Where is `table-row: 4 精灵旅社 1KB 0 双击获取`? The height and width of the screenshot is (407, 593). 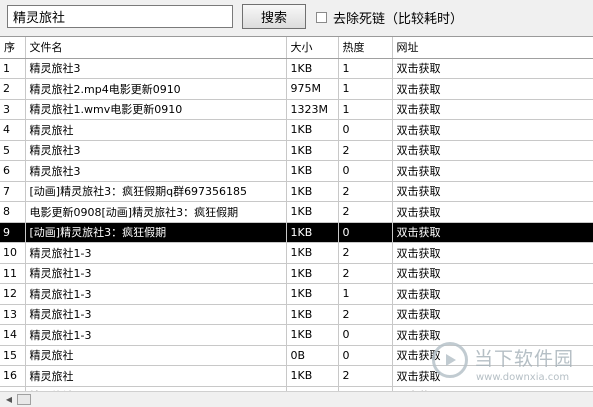
table-row: 4 精灵旅社 1KB 0 双击获取 is located at coordinates (296, 130).